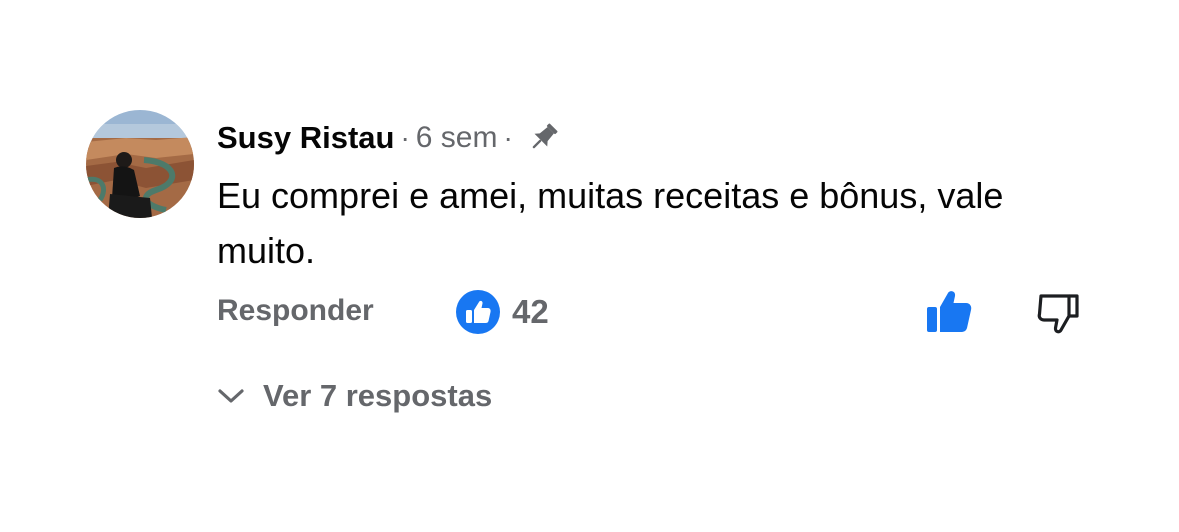  I want to click on view-replies-button: Ver 7 respostas, so click(354, 396).